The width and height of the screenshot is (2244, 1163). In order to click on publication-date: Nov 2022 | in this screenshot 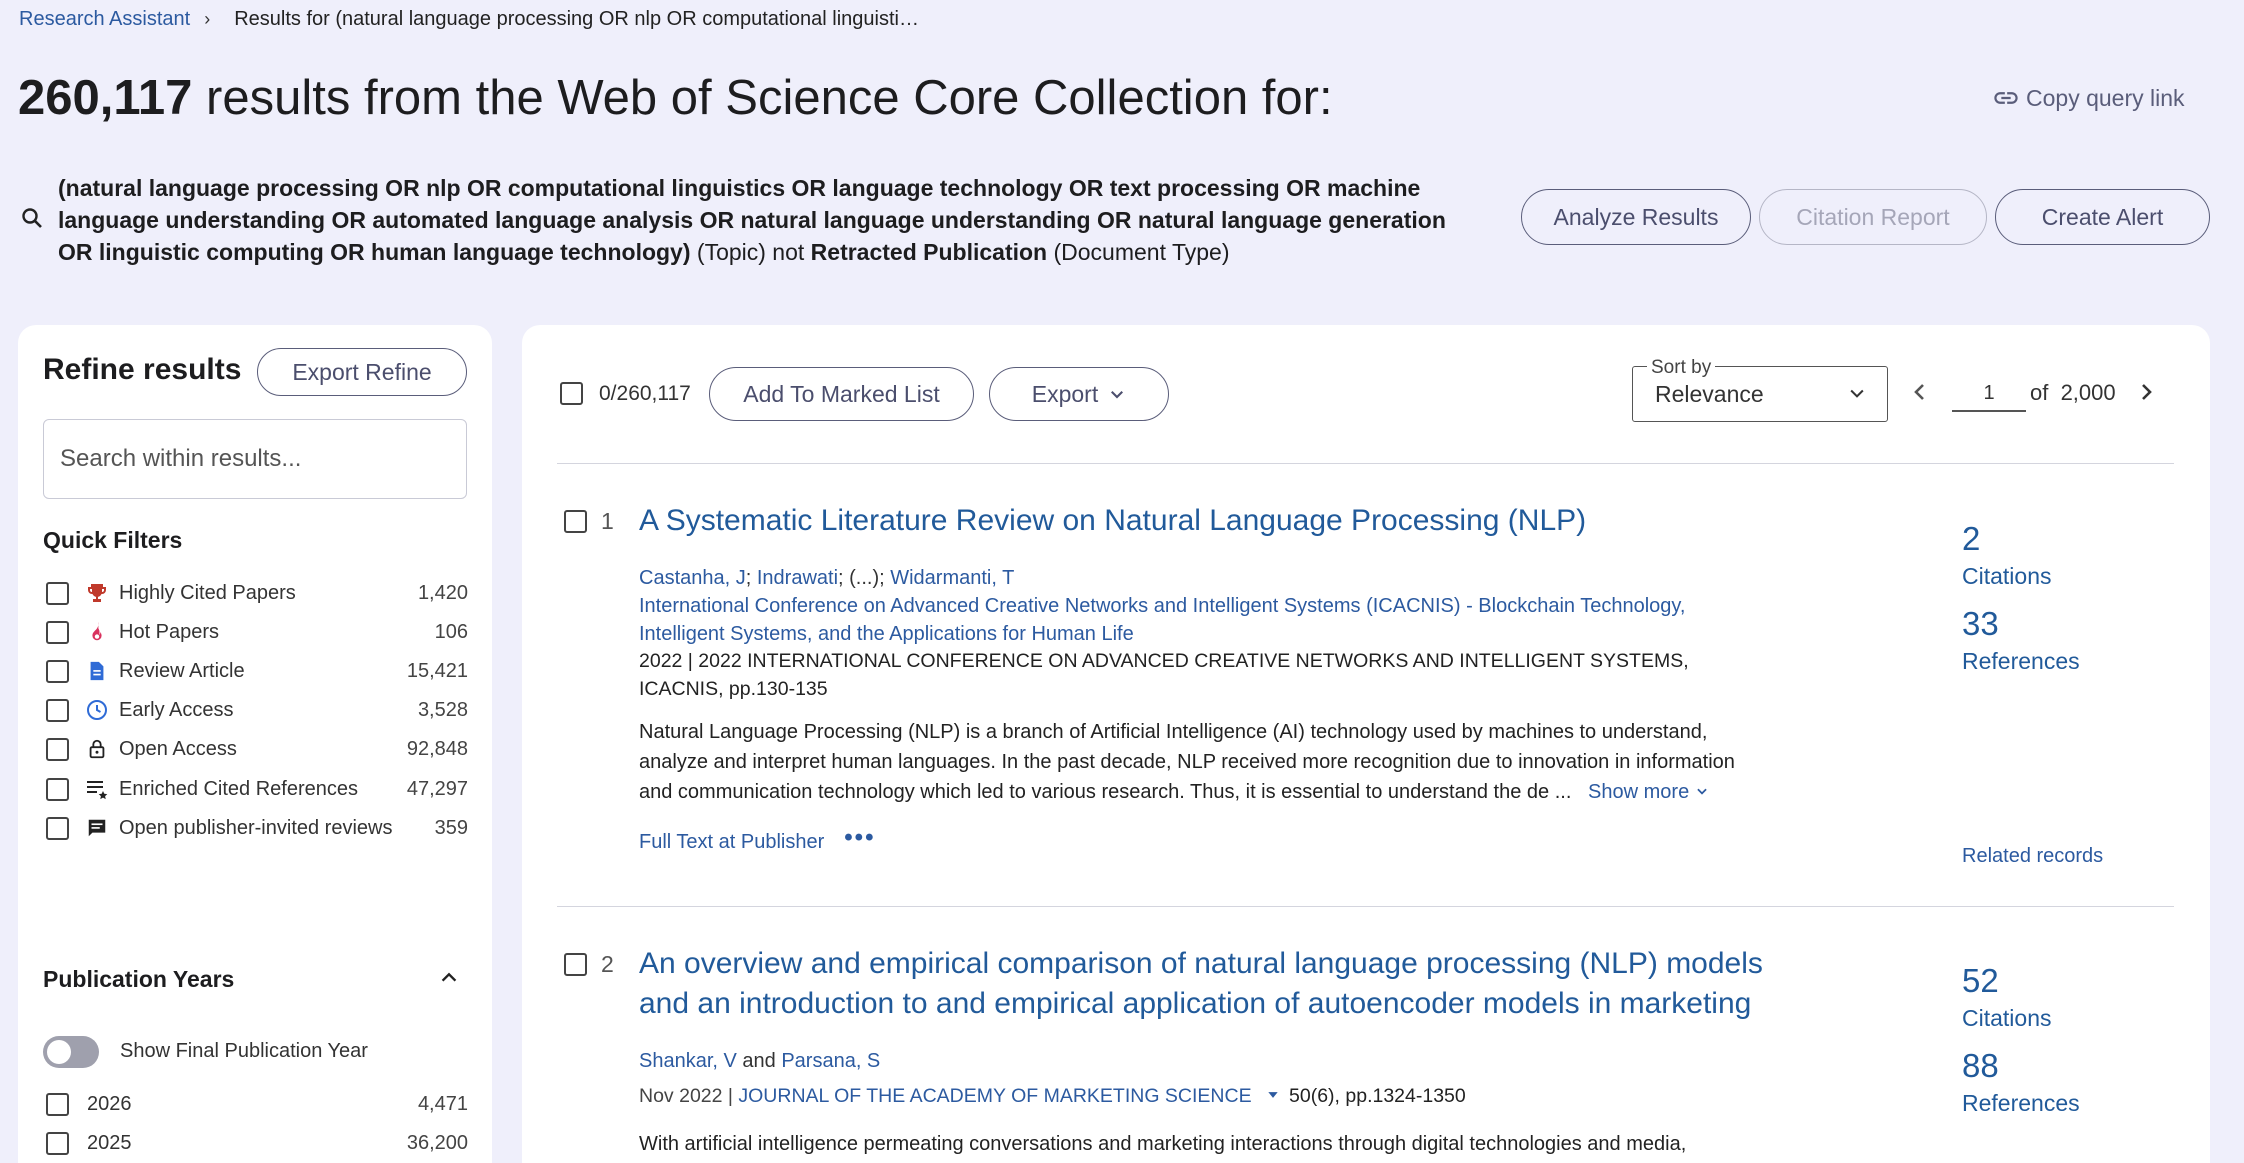, I will do `click(689, 1096)`.